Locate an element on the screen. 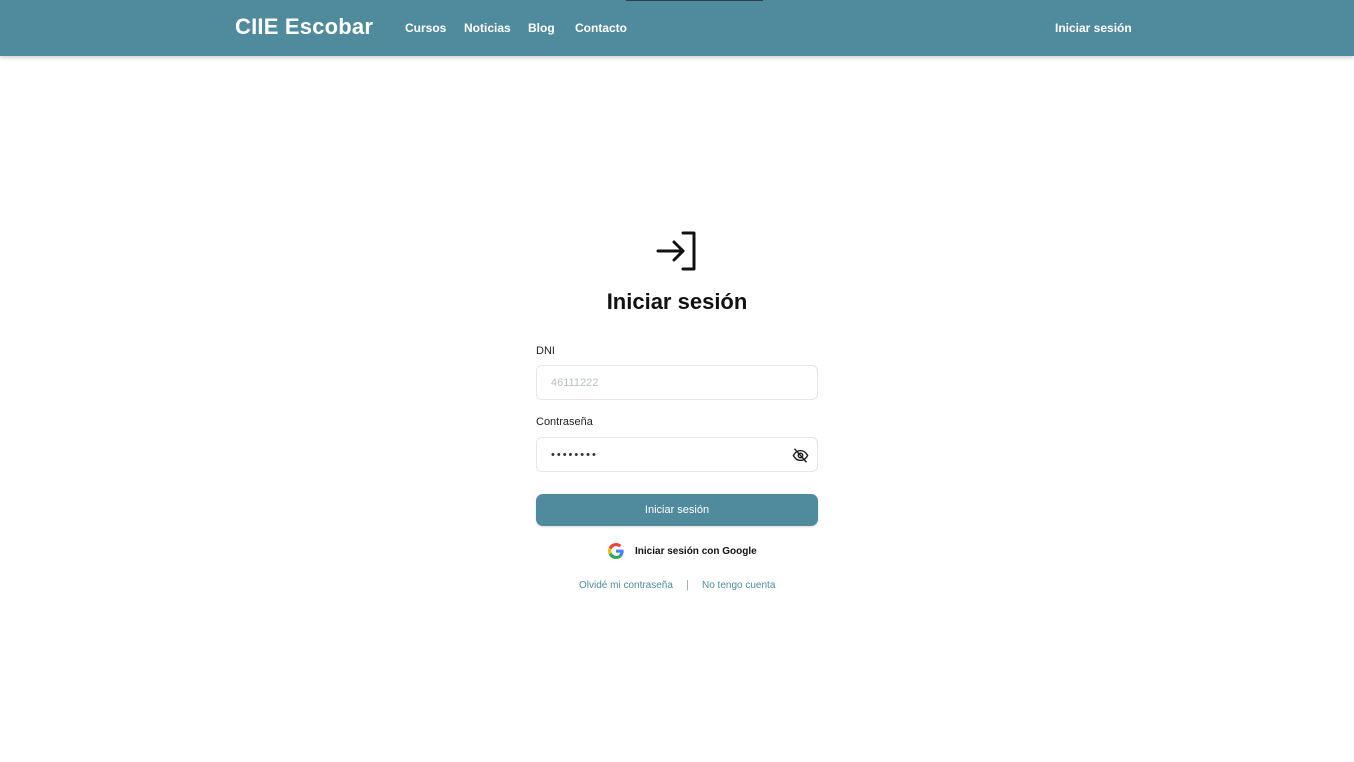 The image size is (1354, 762). header-login-link: Iniciar sesión is located at coordinates (1093, 28).